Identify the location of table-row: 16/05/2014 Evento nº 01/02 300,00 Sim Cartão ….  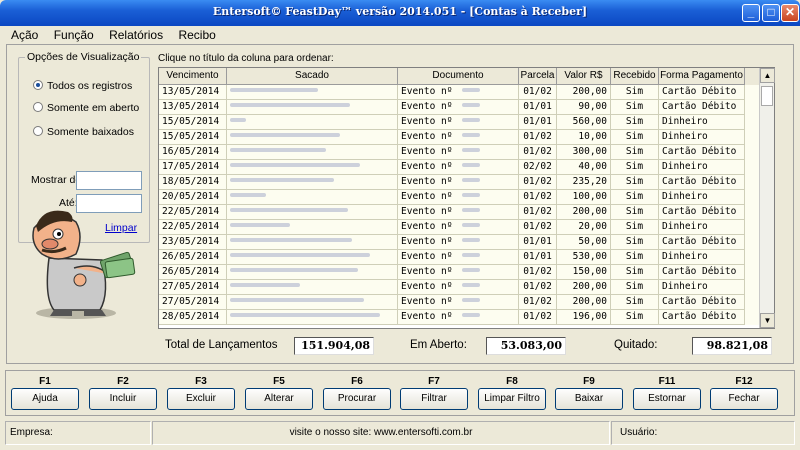
(466, 152).